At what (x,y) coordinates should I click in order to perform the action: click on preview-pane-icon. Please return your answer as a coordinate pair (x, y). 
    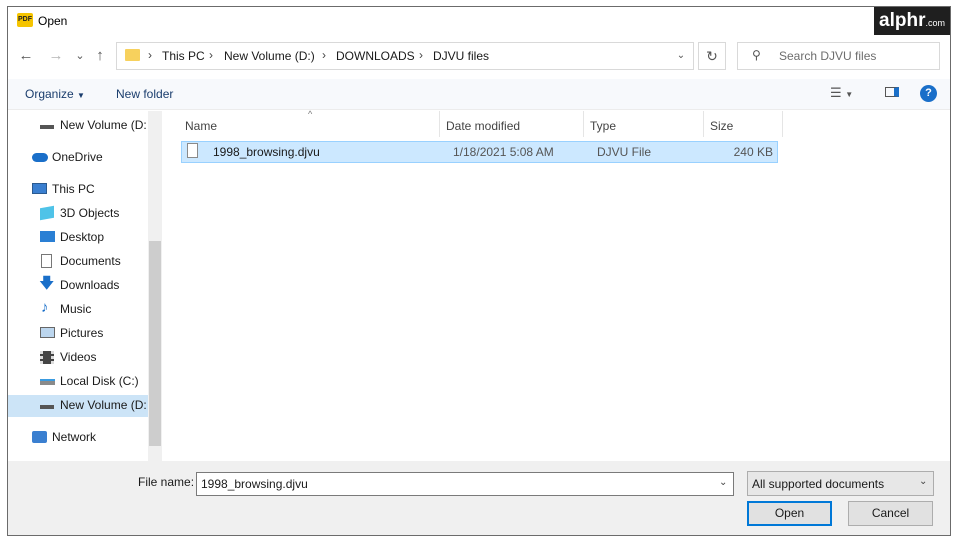
    Looking at the image, I should click on (892, 92).